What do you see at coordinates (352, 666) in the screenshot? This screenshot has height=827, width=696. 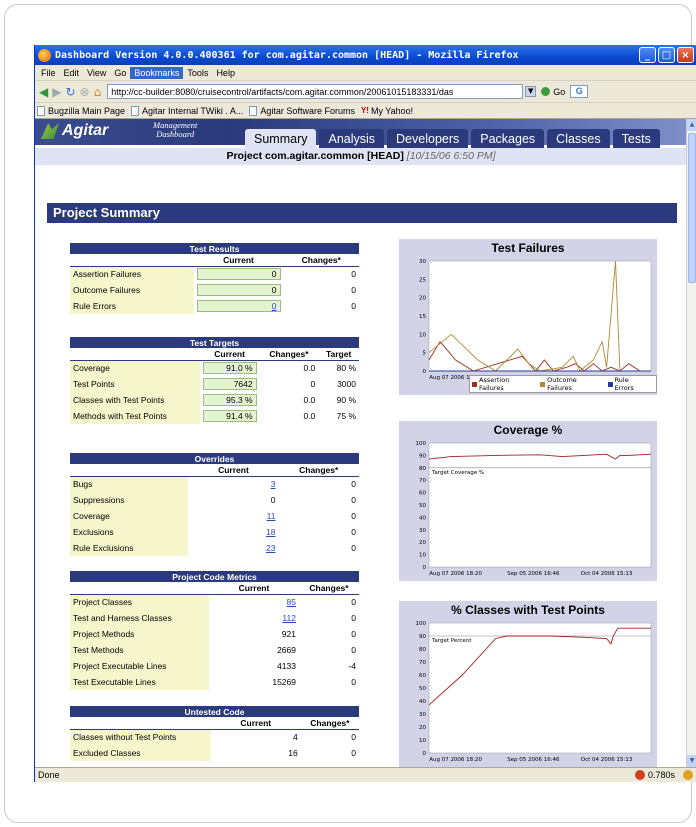 I see `change-value: -4` at bounding box center [352, 666].